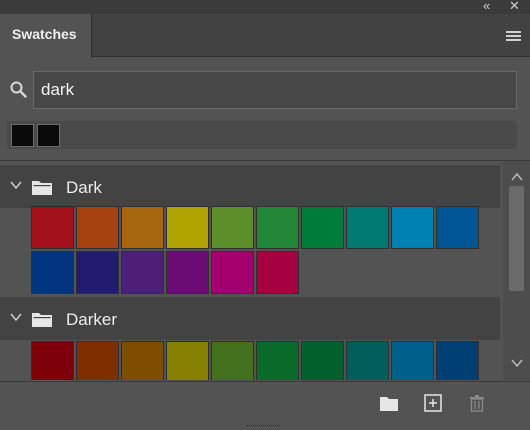 The image size is (530, 430). What do you see at coordinates (250, 318) in the screenshot?
I see `group-header-darker: Darker` at bounding box center [250, 318].